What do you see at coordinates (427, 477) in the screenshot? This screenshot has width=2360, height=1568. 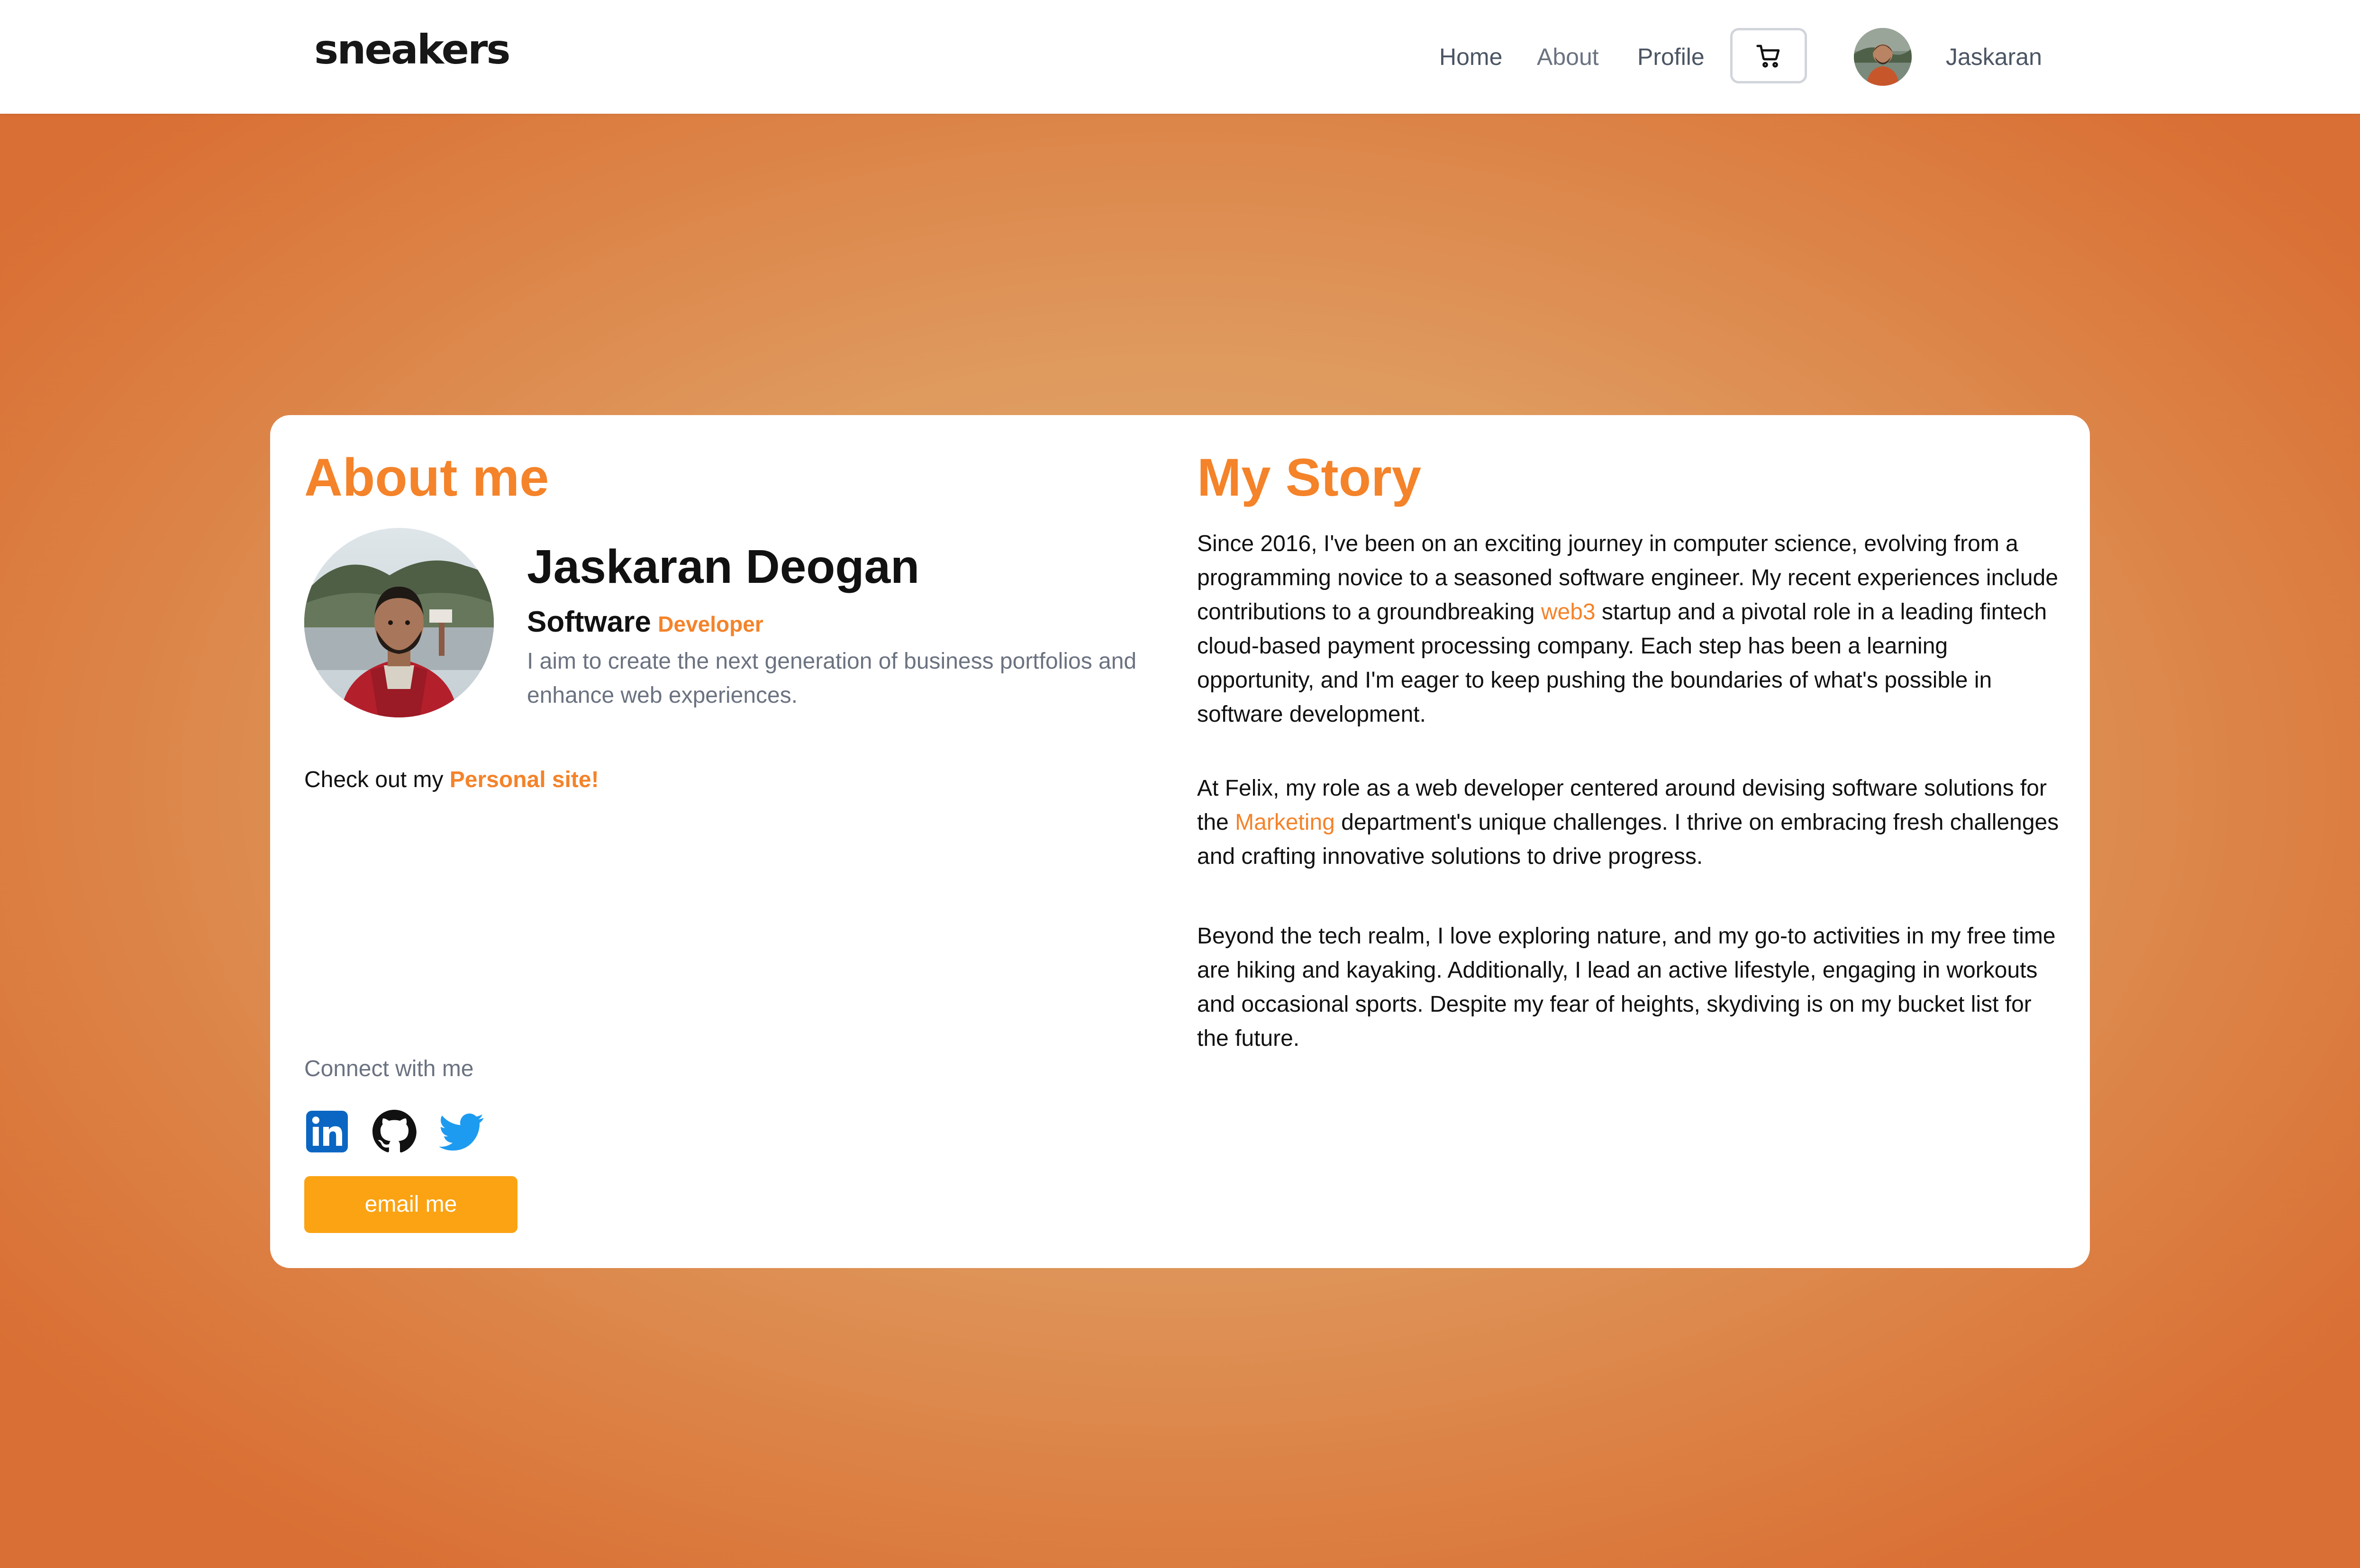 I see `about-heading: About me` at bounding box center [427, 477].